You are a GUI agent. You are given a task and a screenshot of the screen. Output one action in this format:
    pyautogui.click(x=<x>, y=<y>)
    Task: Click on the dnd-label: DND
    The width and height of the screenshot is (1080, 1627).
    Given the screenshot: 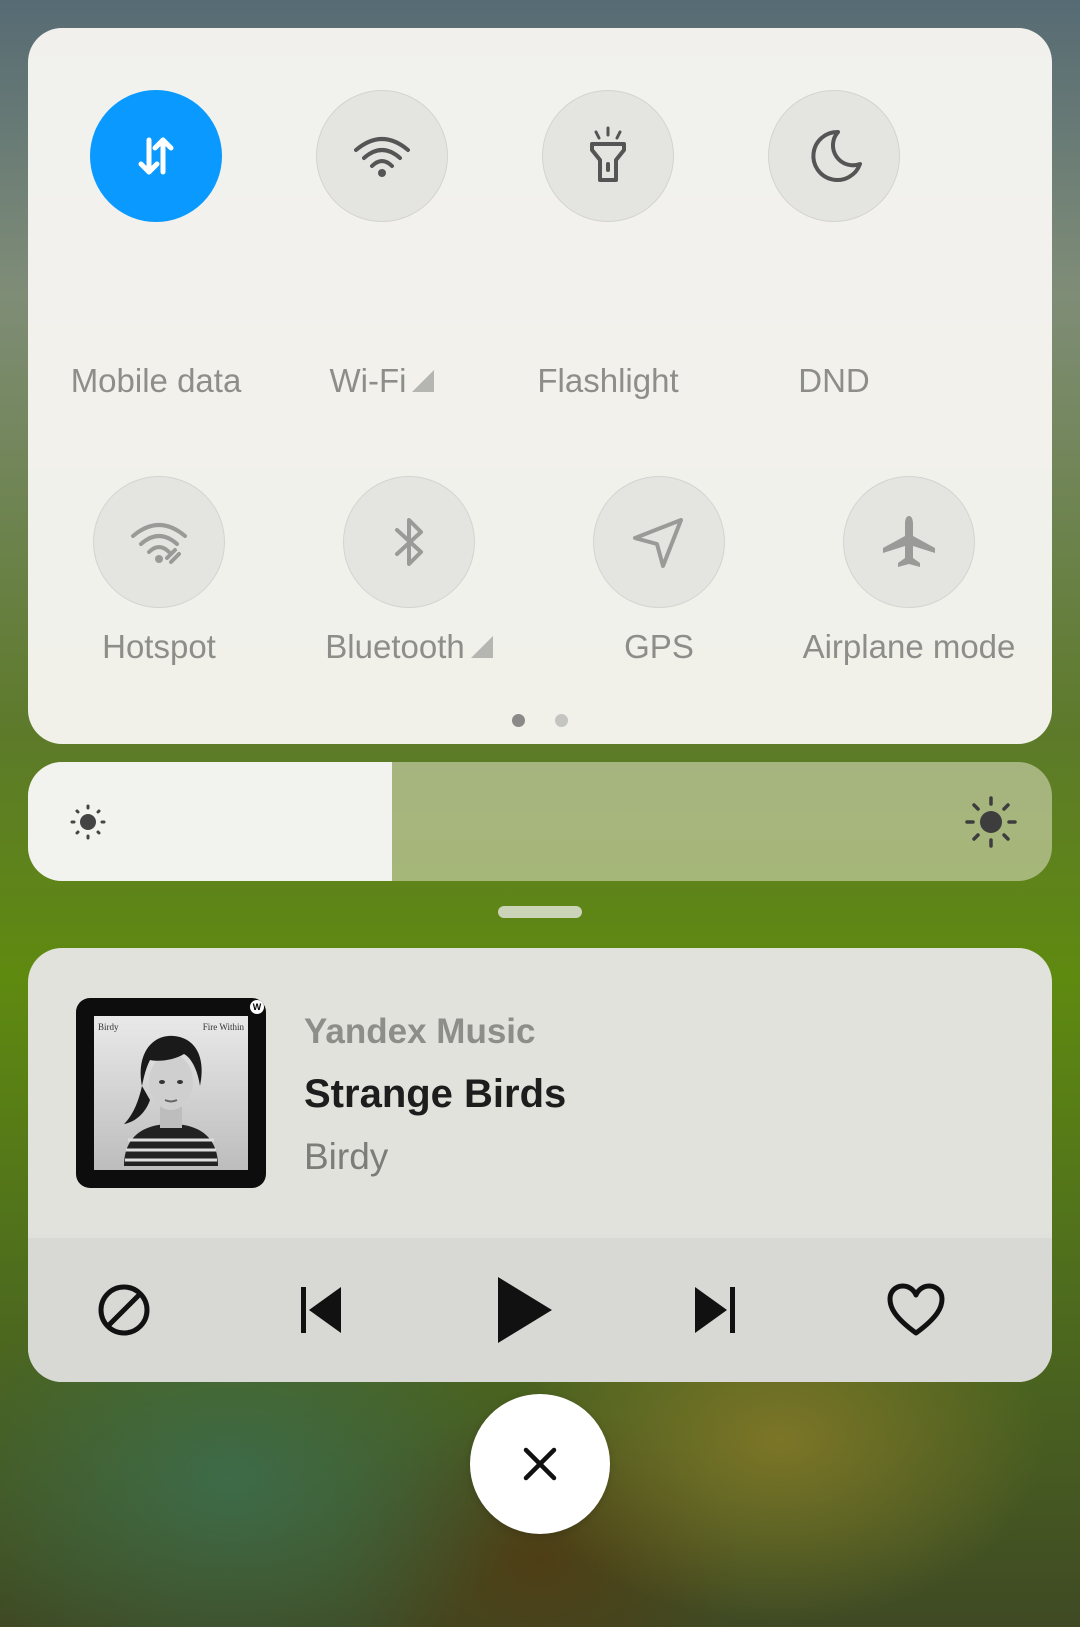 What is the action you would take?
    pyautogui.click(x=834, y=381)
    